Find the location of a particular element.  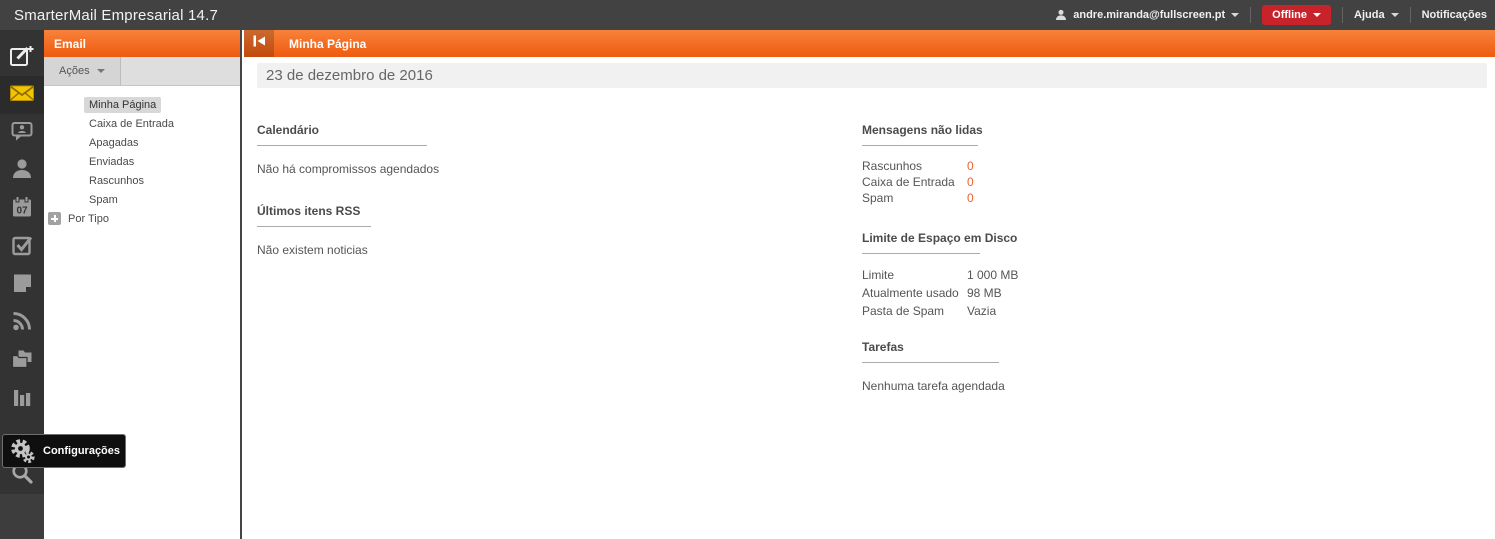

folder-item-caixa-de-entrada: Caixa de Entrada is located at coordinates (142, 123).